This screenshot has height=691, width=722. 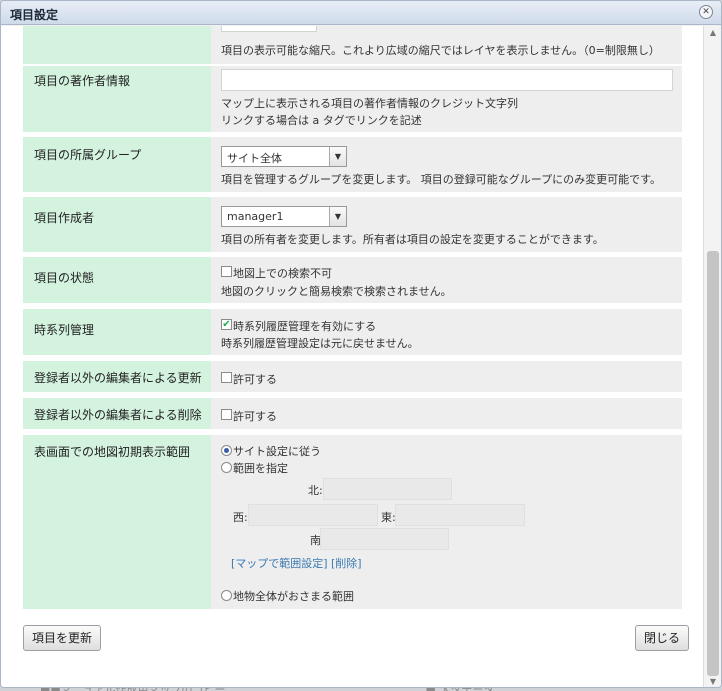 What do you see at coordinates (447, 280) in the screenshot?
I see `status-value: 地図上での検索不可 地図のクリックと簡易検索で検索されません。` at bounding box center [447, 280].